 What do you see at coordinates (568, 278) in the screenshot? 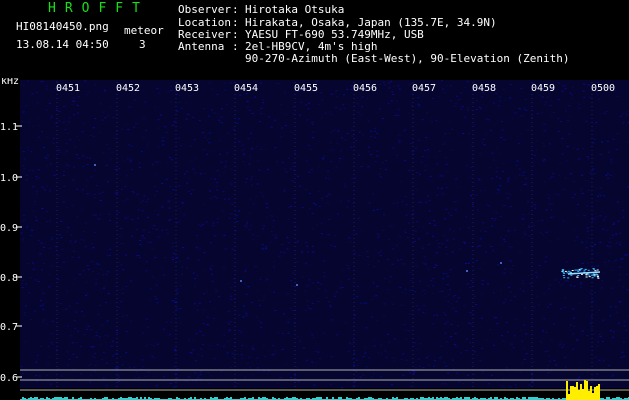
I see `meteor-echo-pixel` at bounding box center [568, 278].